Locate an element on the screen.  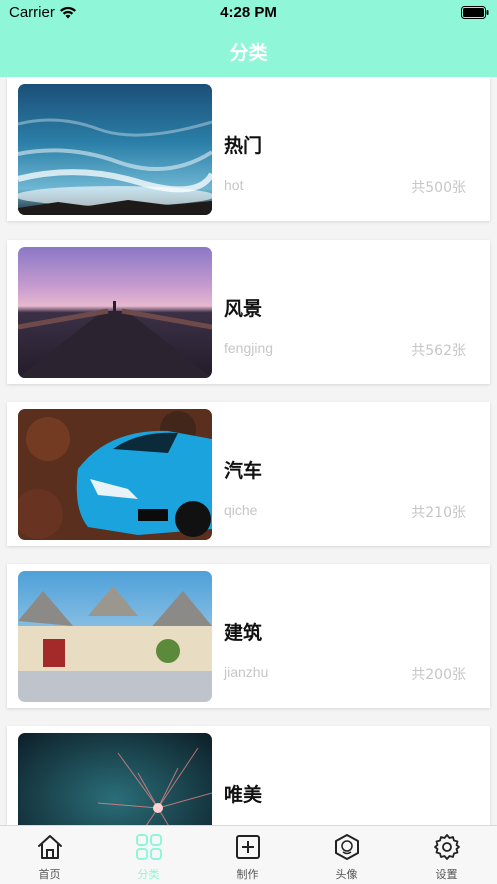
plus-square-icon is located at coordinates (248, 847).